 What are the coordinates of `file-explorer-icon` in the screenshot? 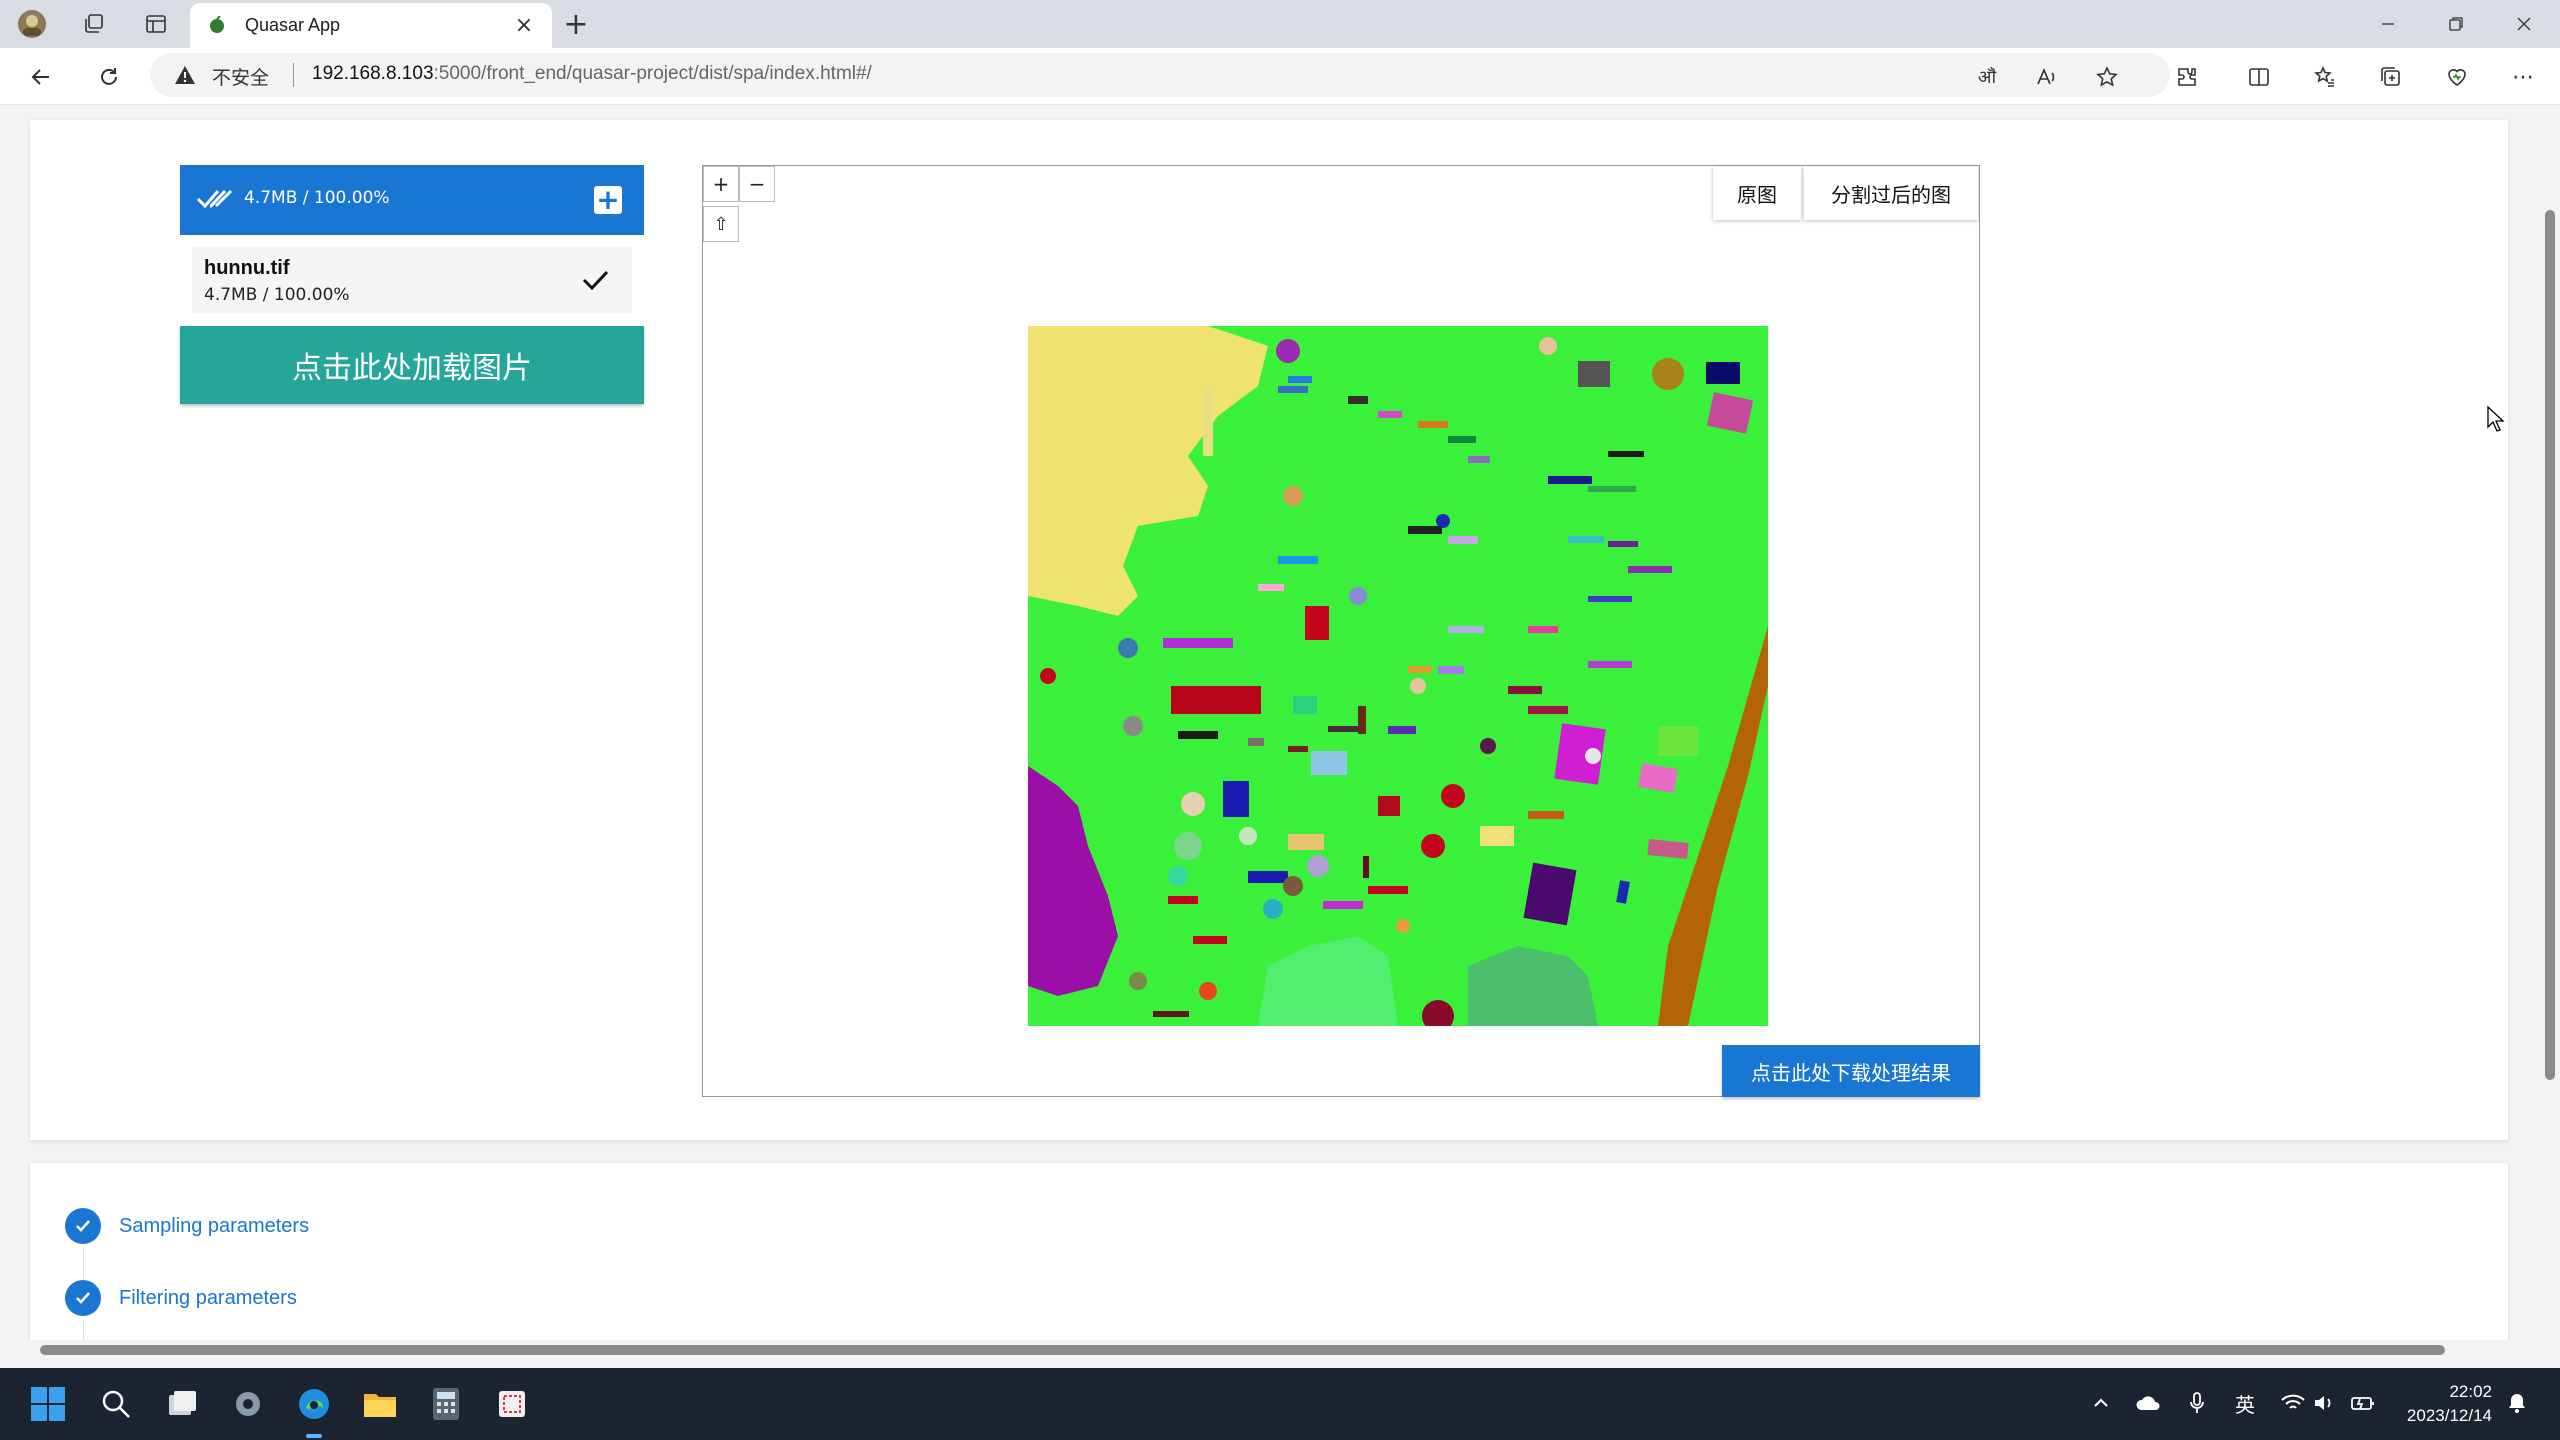 It's located at (380, 1404).